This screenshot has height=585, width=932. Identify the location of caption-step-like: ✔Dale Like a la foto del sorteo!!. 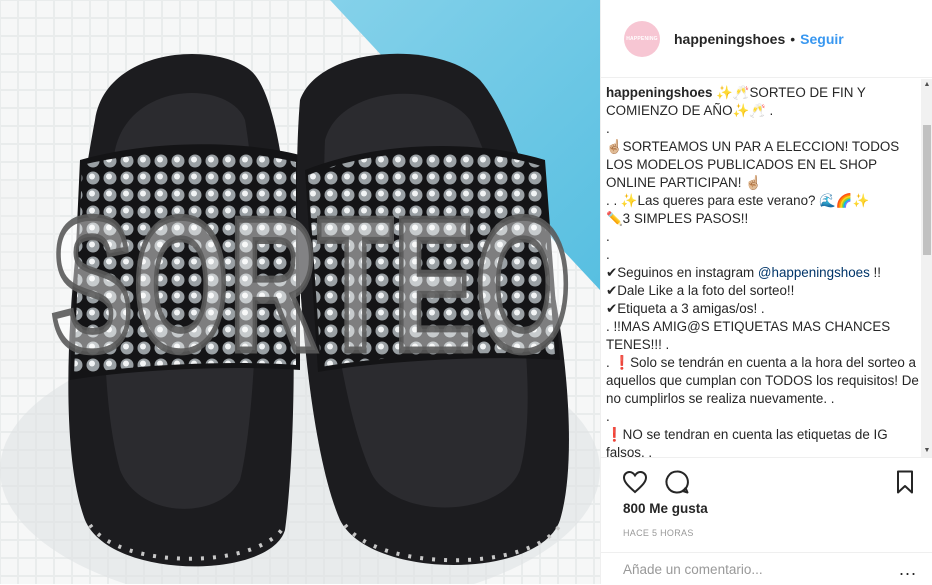
(700, 290).